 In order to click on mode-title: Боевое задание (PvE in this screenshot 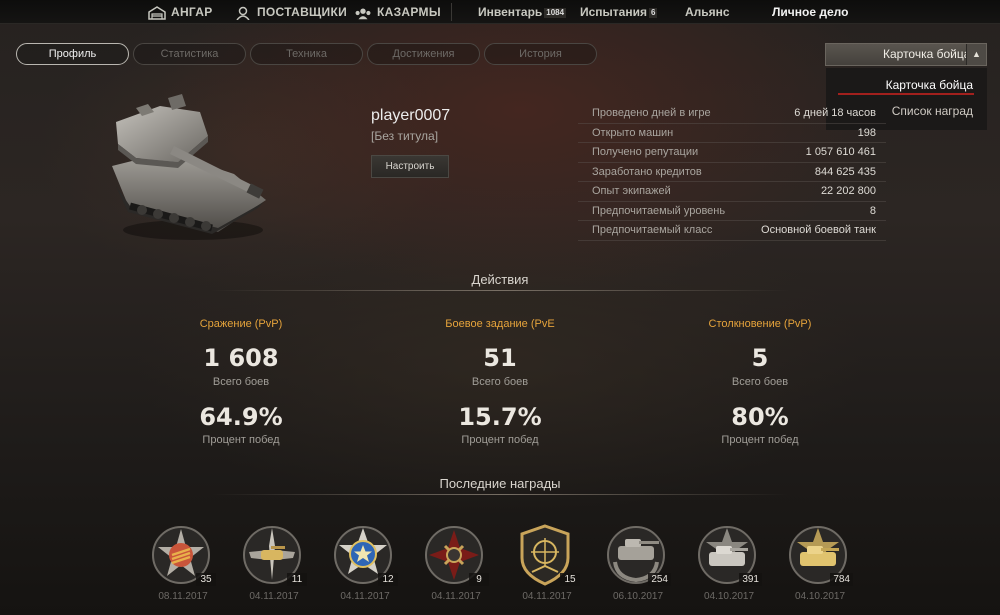, I will do `click(500, 324)`.